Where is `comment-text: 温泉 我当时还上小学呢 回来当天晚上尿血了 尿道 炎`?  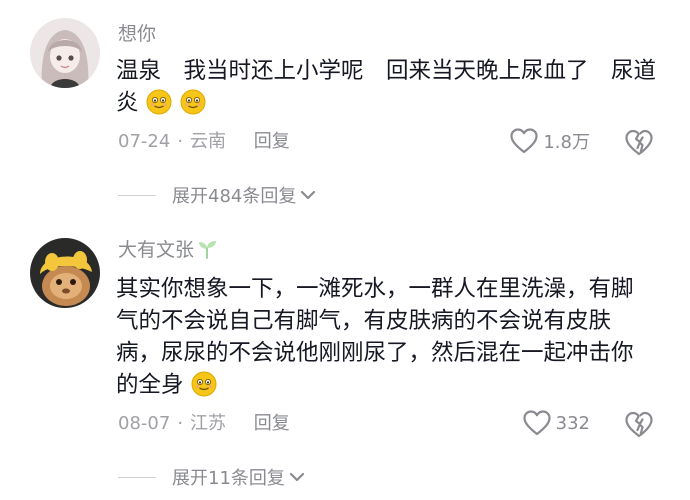
comment-text: 温泉 我当时还上小学呢 回来当天晚上尿血了 尿道 炎 is located at coordinates (388, 87).